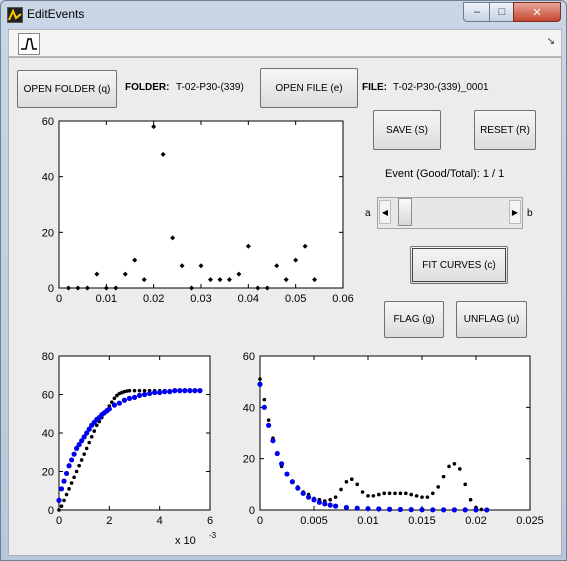 This screenshot has width=567, height=561. I want to click on x-tick-label: 0.025, so click(530, 521).